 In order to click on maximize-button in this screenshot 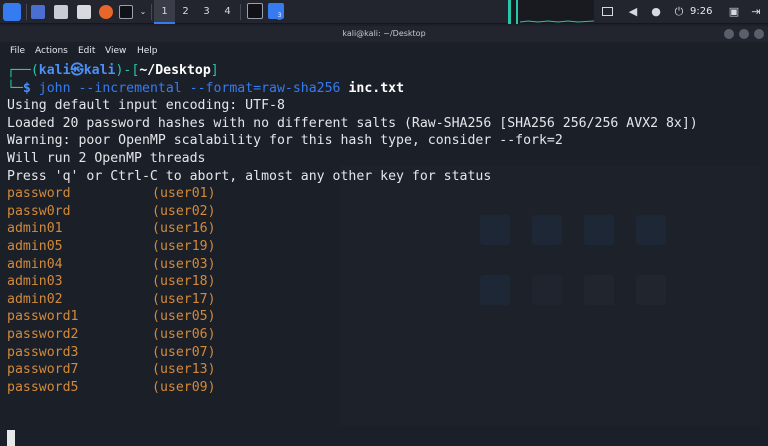, I will do `click(744, 34)`.